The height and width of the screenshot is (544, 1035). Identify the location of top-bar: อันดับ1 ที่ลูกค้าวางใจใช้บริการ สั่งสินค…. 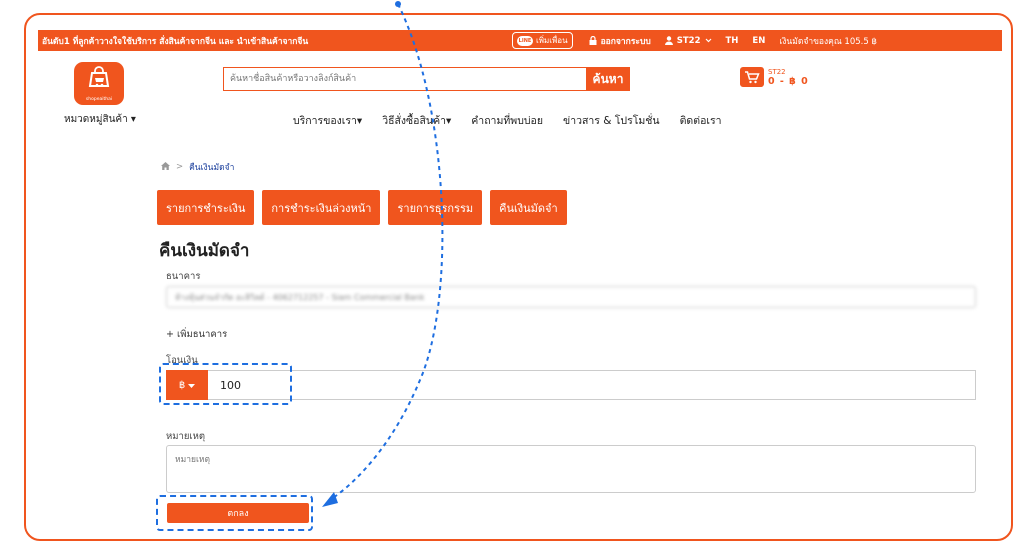
(520, 40).